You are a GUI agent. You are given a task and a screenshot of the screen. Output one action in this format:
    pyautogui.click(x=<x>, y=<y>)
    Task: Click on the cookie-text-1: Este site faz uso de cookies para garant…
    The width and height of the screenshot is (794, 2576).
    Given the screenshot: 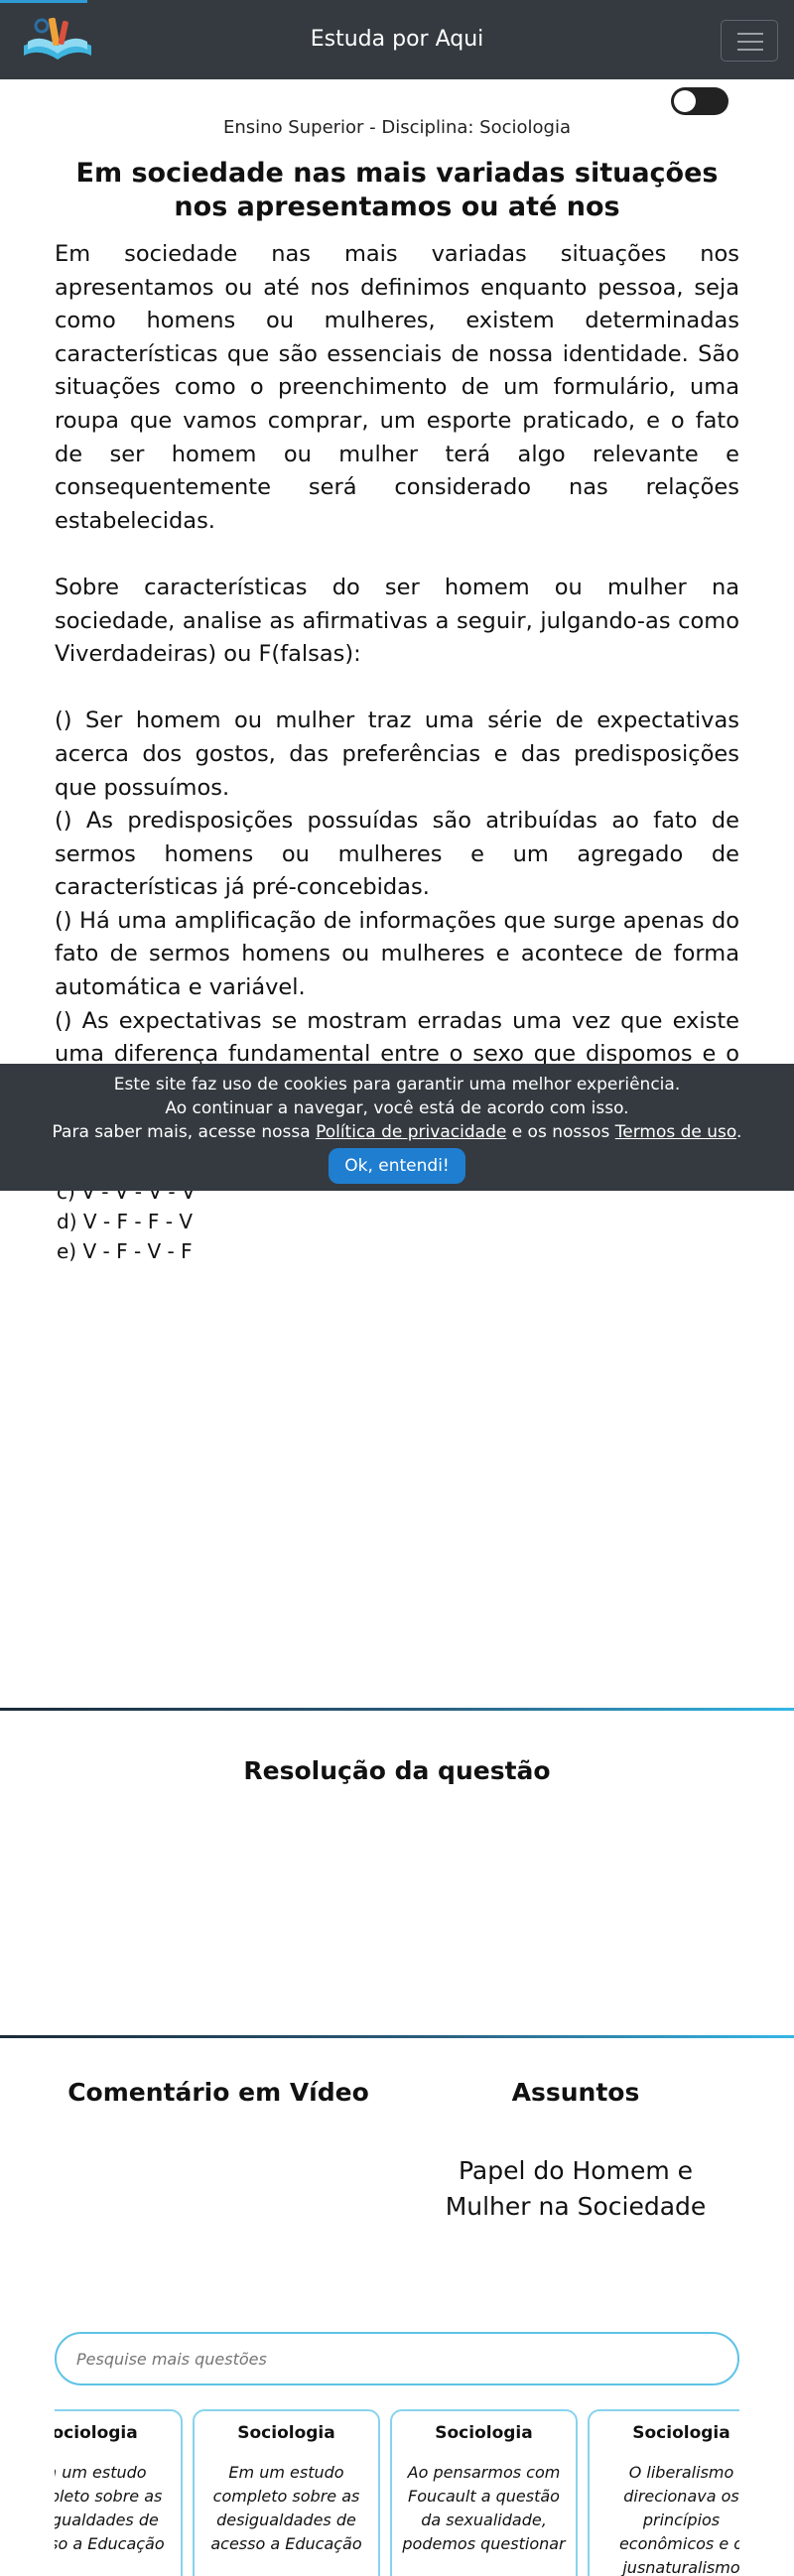 What is the action you would take?
    pyautogui.click(x=397, y=1085)
    